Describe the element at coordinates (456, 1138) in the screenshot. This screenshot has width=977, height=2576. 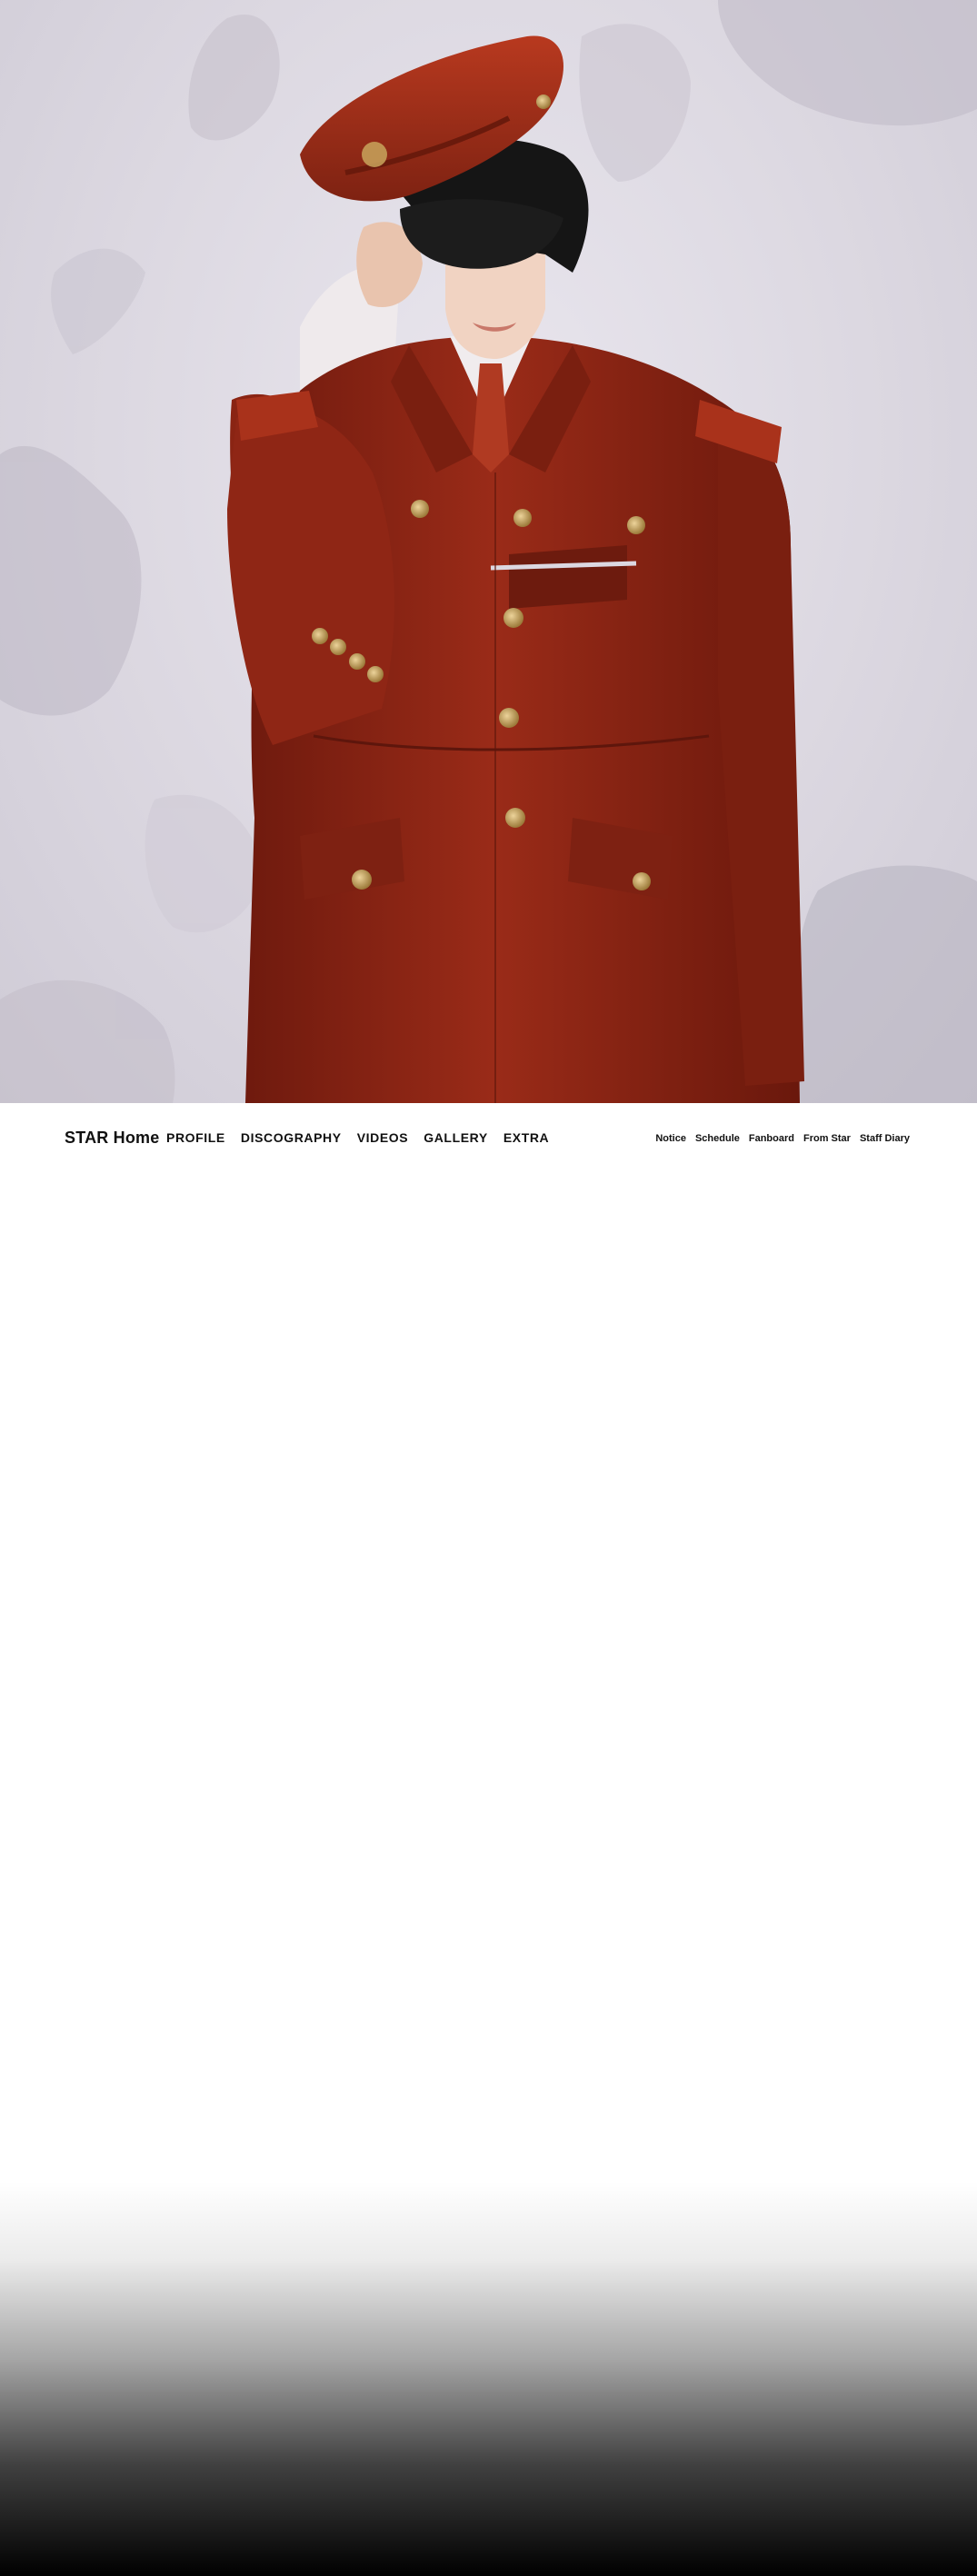
I see `nav-item-gallery: GALLERY` at that location.